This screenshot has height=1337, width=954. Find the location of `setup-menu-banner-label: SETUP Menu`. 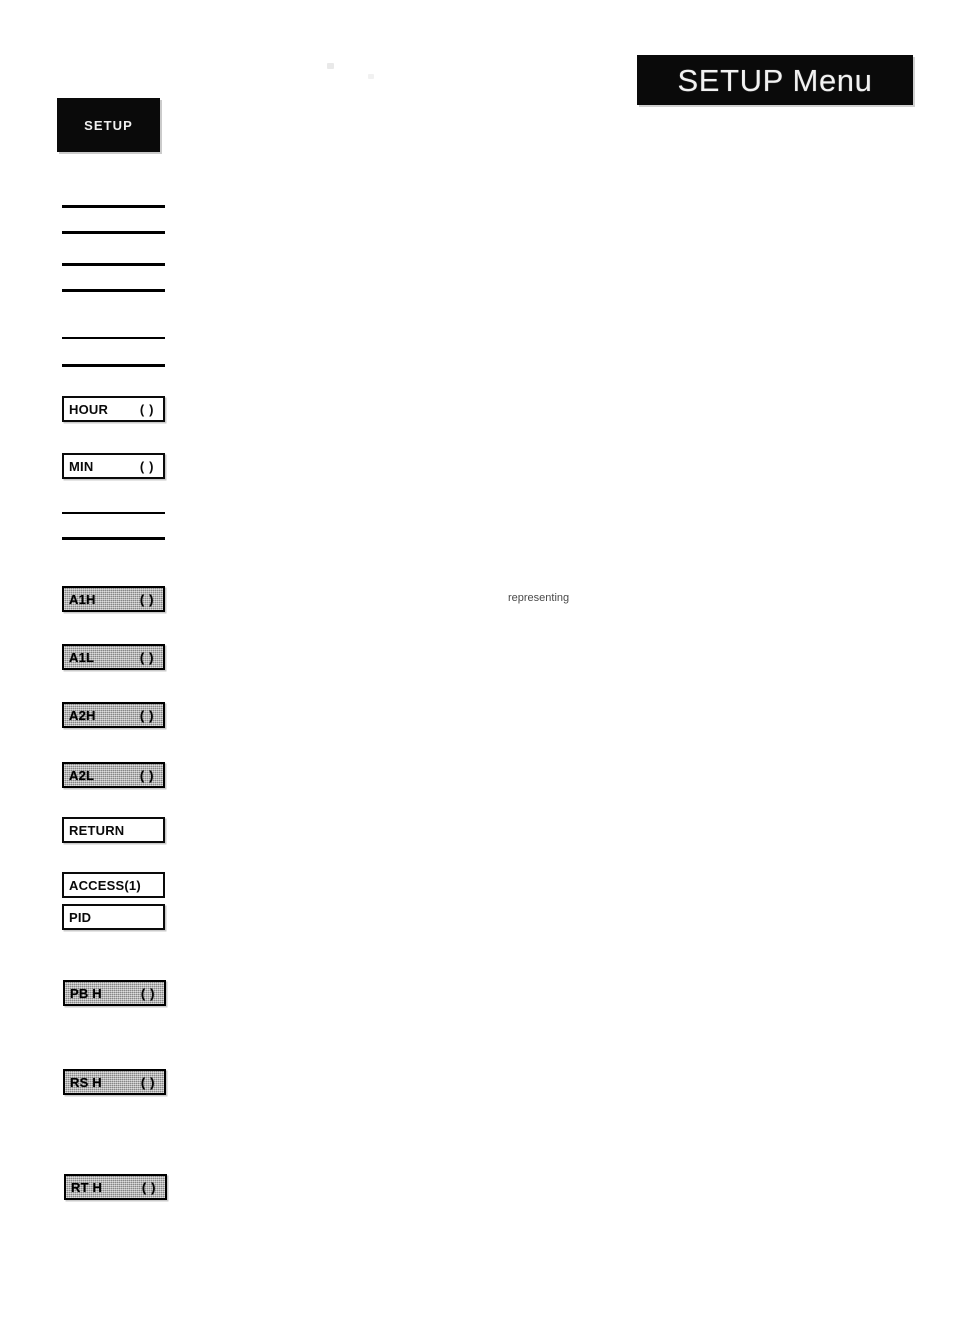

setup-menu-banner-label: SETUP Menu is located at coordinates (775, 80).